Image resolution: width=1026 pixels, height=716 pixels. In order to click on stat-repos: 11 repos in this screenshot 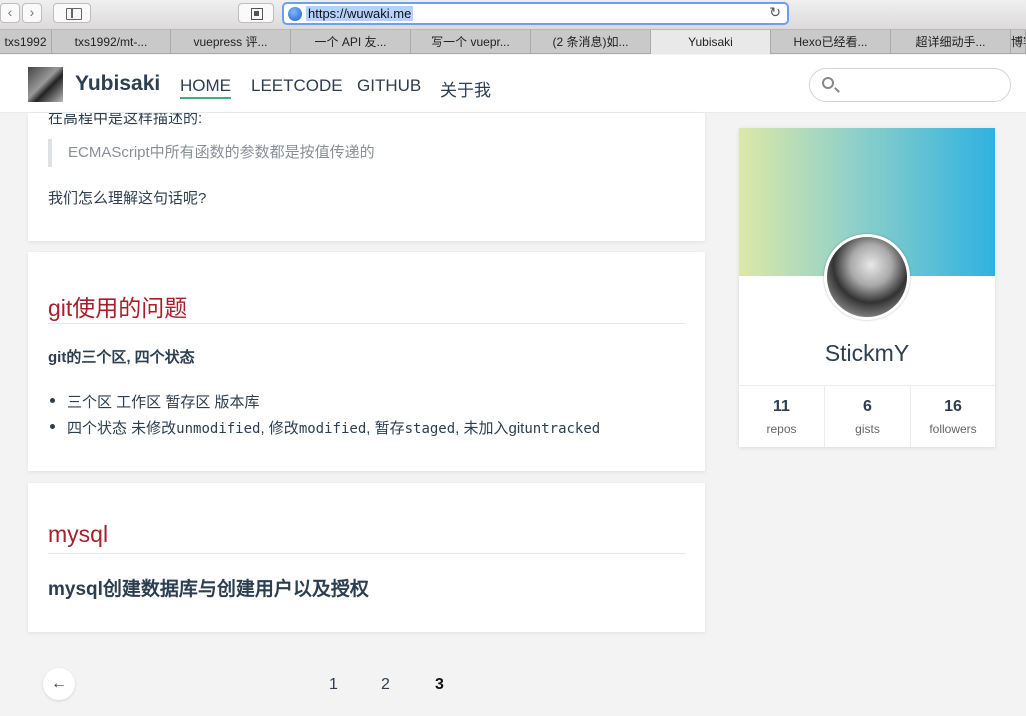, I will do `click(781, 416)`.